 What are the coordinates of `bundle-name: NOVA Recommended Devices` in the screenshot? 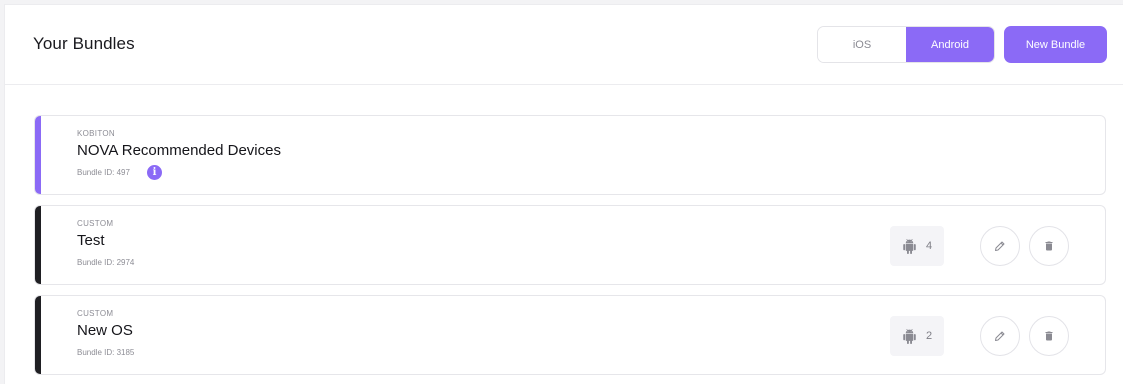 It's located at (179, 150).